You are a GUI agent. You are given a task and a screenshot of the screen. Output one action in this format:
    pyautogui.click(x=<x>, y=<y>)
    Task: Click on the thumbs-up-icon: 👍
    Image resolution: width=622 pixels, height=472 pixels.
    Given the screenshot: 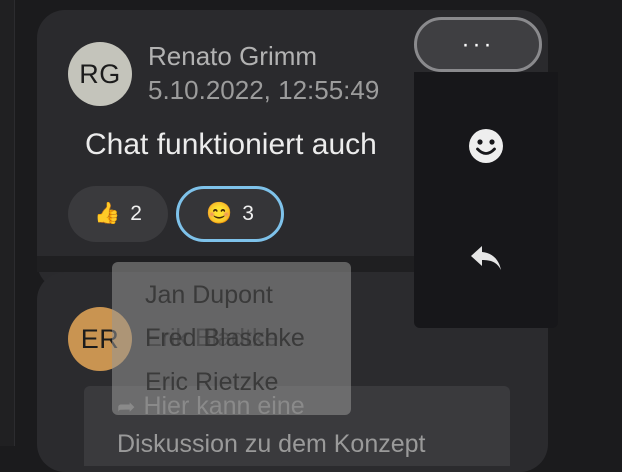 What is the action you would take?
    pyautogui.click(x=107, y=213)
    